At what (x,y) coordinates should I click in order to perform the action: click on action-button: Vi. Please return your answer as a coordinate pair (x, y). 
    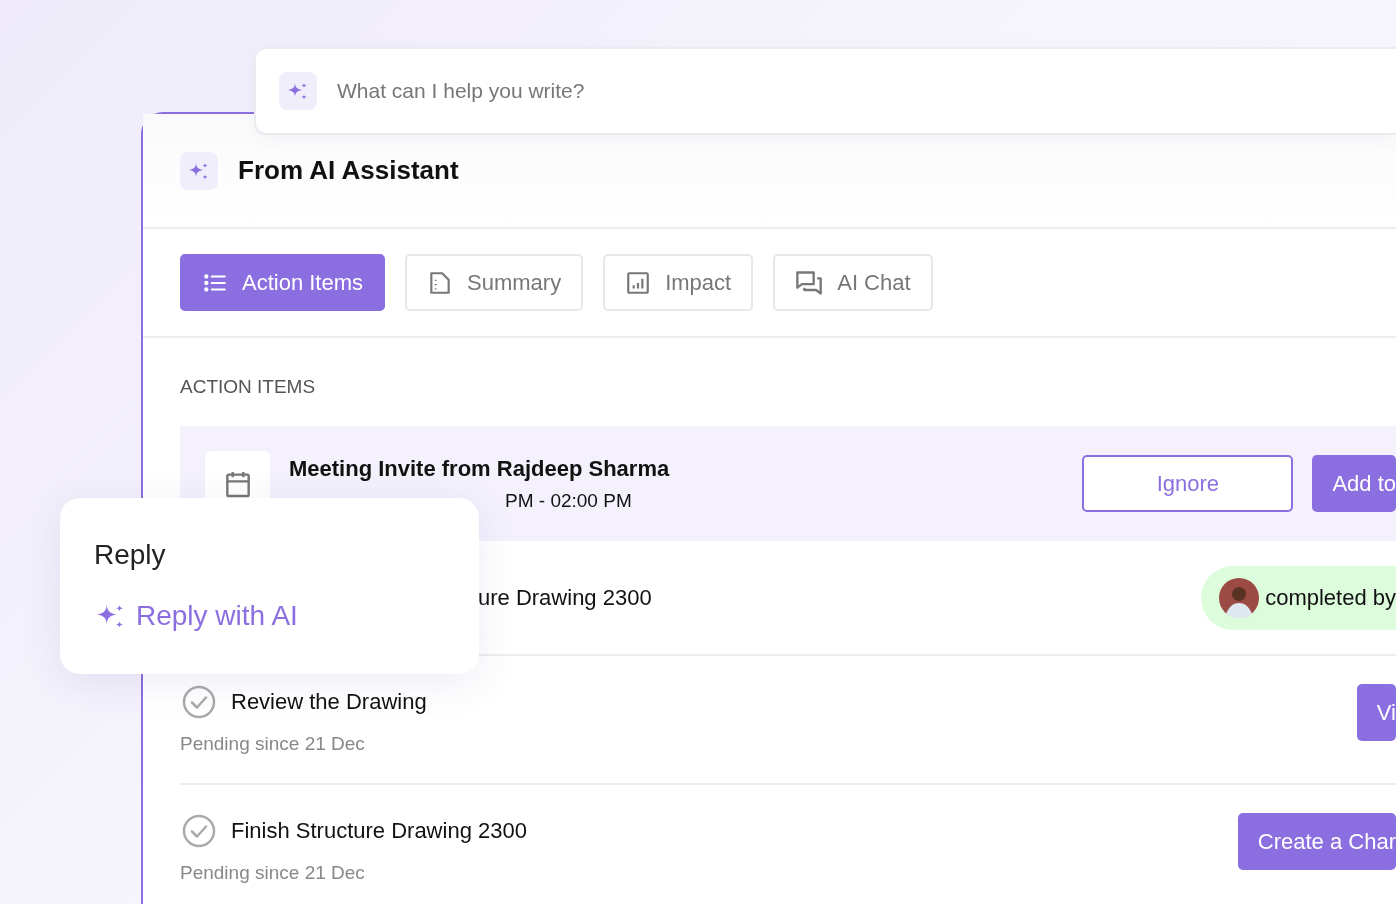
    Looking at the image, I should click on (1376, 712).